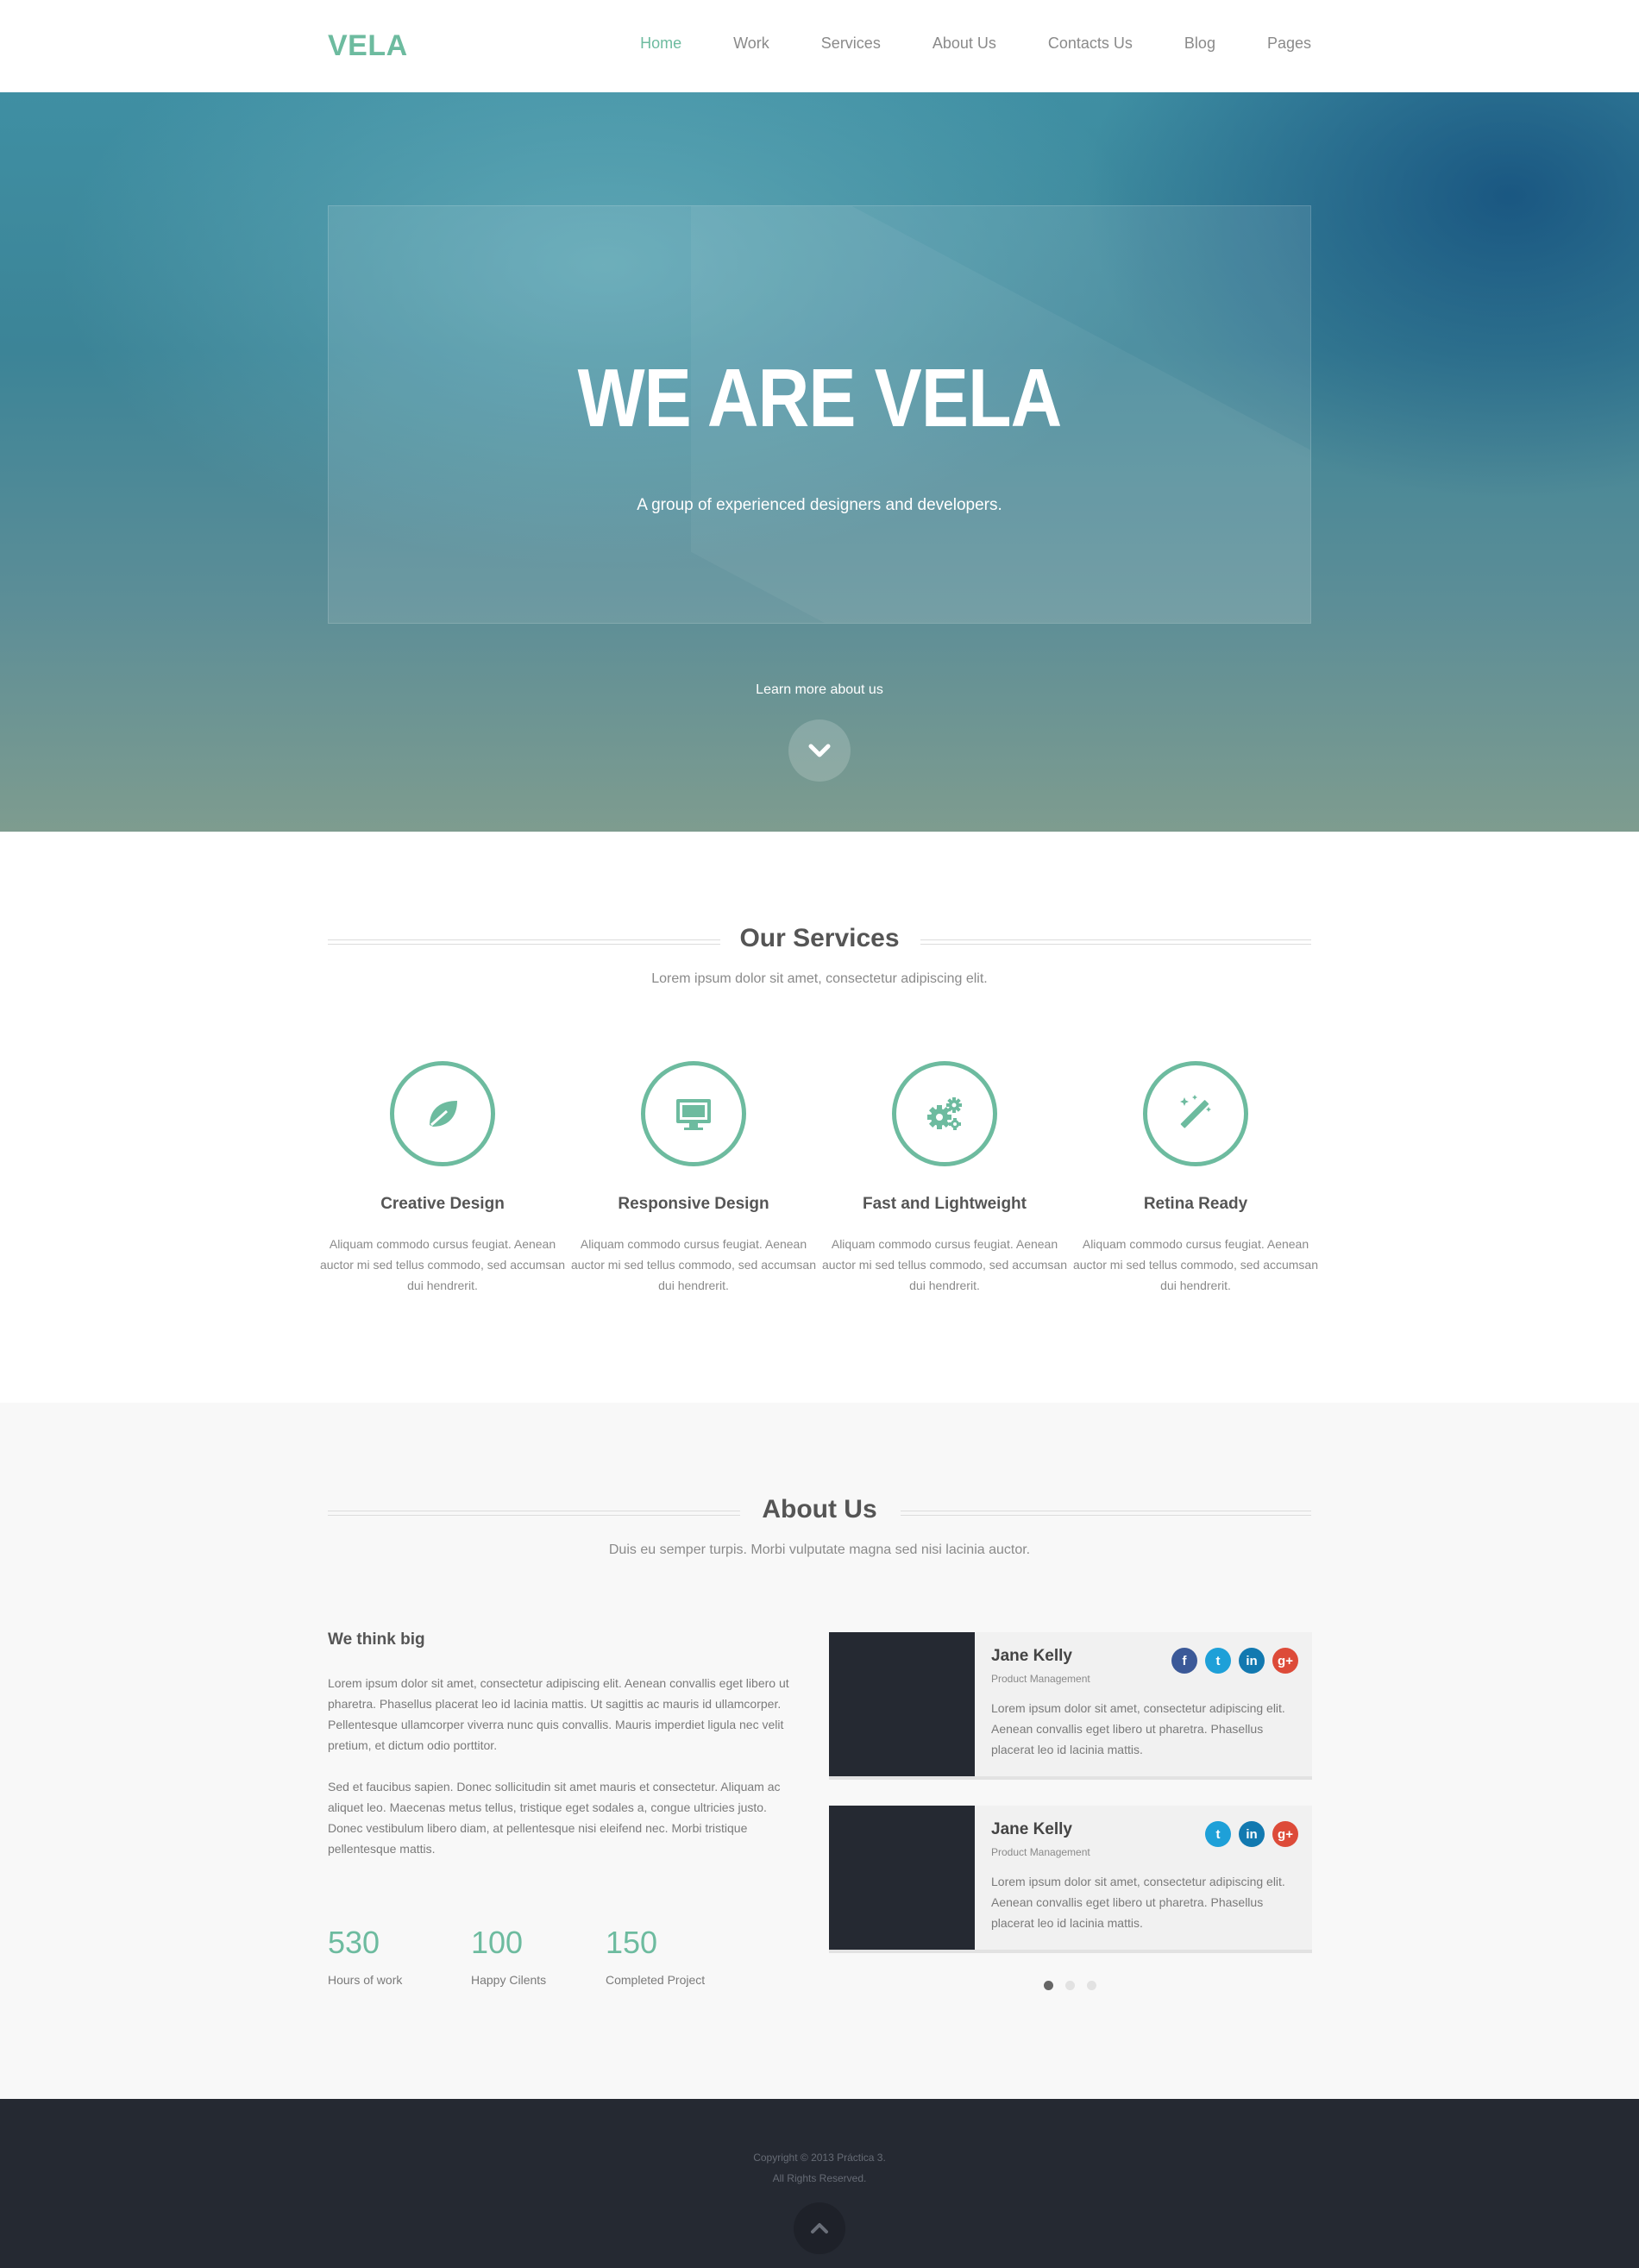 This screenshot has height=2268, width=1639. Describe the element at coordinates (819, 2158) in the screenshot. I see `copyright-text: Copyright © 2013 Práctica 3.` at that location.